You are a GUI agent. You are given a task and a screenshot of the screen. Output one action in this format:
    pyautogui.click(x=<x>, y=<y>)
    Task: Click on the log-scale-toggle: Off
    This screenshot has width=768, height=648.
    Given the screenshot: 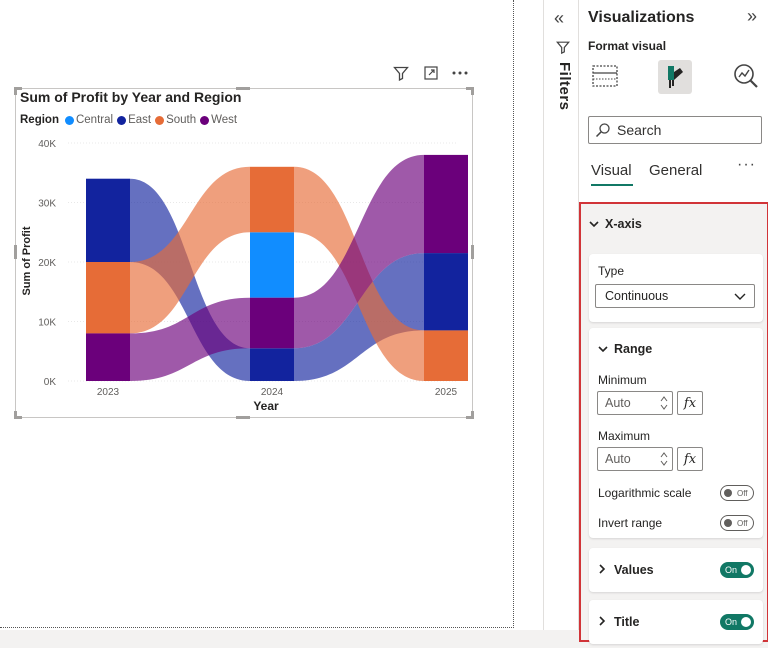 What is the action you would take?
    pyautogui.click(x=737, y=493)
    